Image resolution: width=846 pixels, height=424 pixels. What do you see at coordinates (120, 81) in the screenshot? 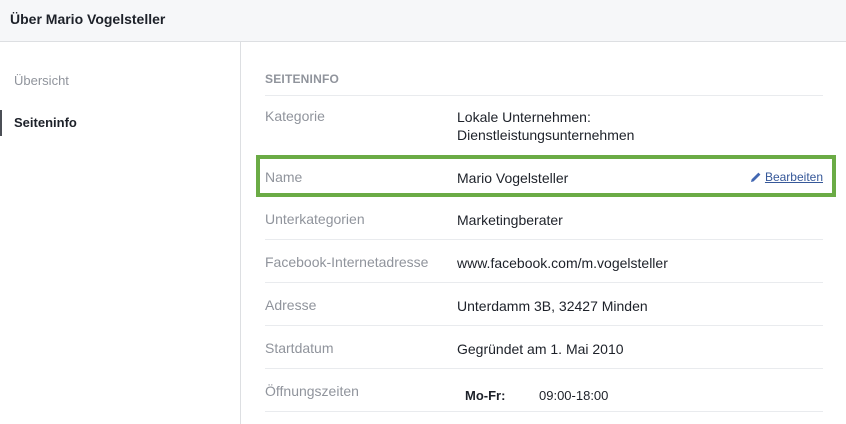
I see `sidebar-item-uebersicht: Übersicht` at bounding box center [120, 81].